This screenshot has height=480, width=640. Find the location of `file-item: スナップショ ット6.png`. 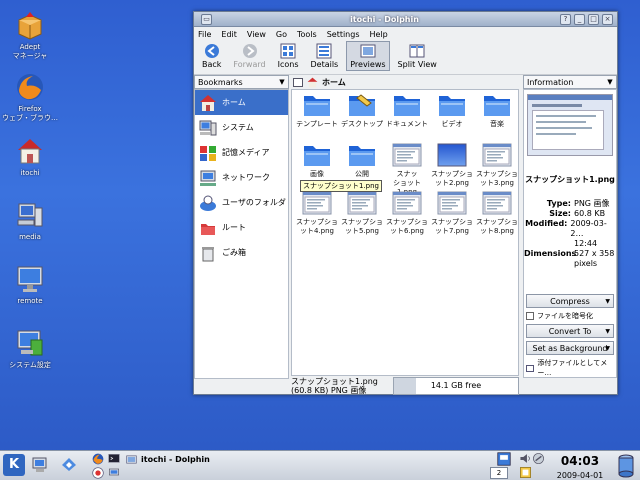

file-item: スナップショ ット6.png is located at coordinates (407, 213).